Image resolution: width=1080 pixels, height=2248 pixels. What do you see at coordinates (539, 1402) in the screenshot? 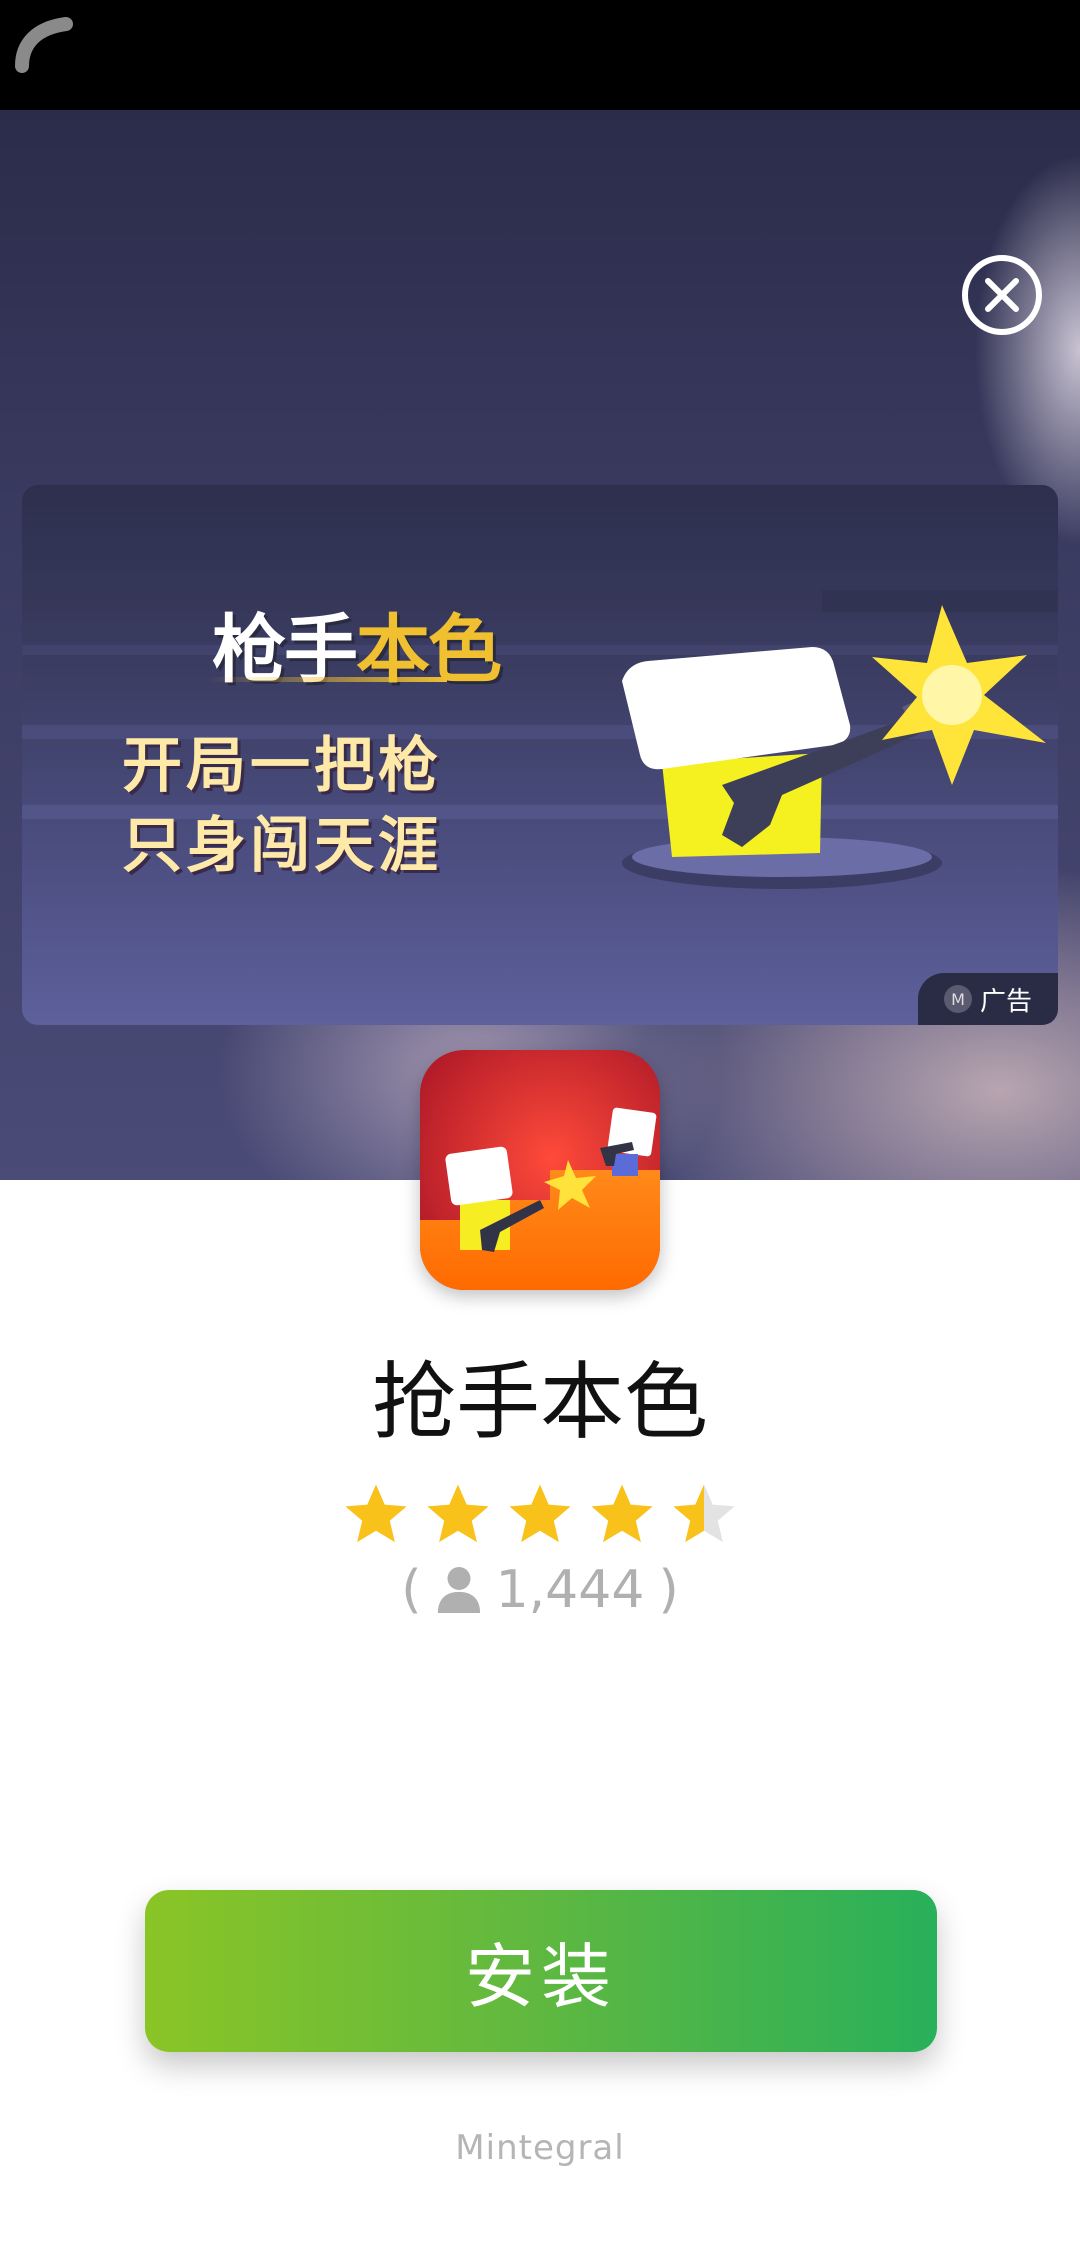
I see `app-title: 抢手本色` at bounding box center [539, 1402].